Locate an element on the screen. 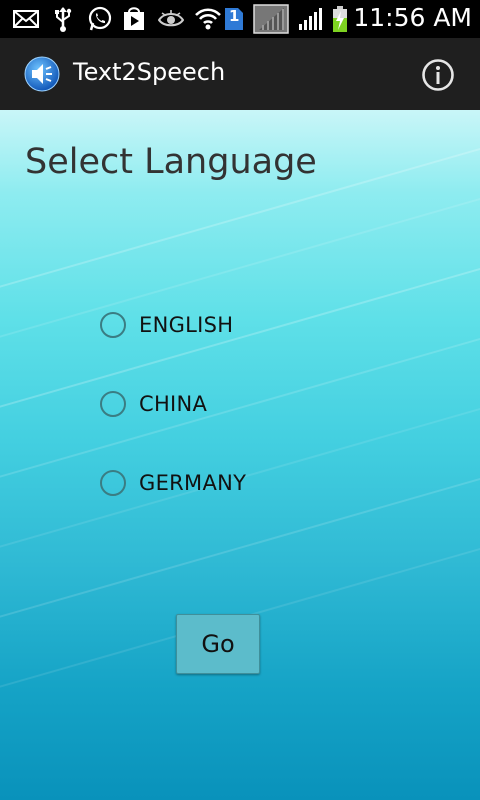 Image resolution: width=480 pixels, height=800 pixels. page-title: Select Language is located at coordinates (171, 162).